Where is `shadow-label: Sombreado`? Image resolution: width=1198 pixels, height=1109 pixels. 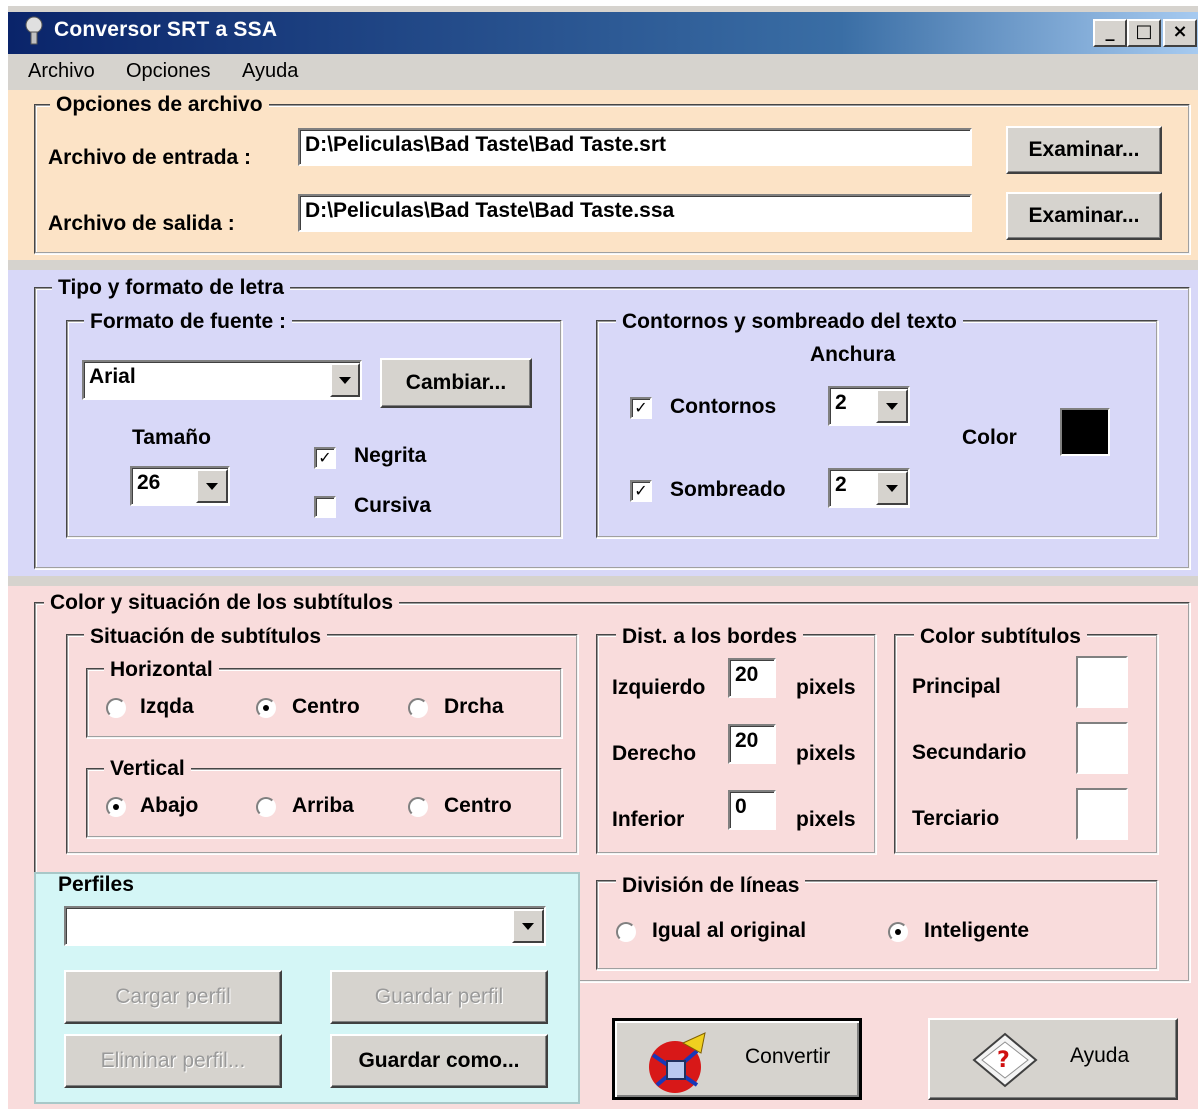
shadow-label: Sombreado is located at coordinates (728, 489).